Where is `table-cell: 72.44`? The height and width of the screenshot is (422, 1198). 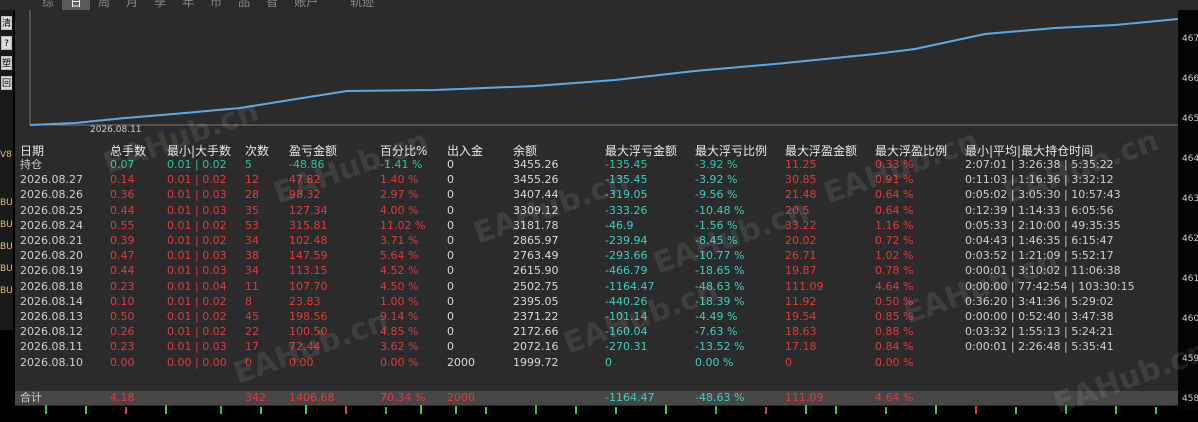 table-cell: 72.44 is located at coordinates (305, 347).